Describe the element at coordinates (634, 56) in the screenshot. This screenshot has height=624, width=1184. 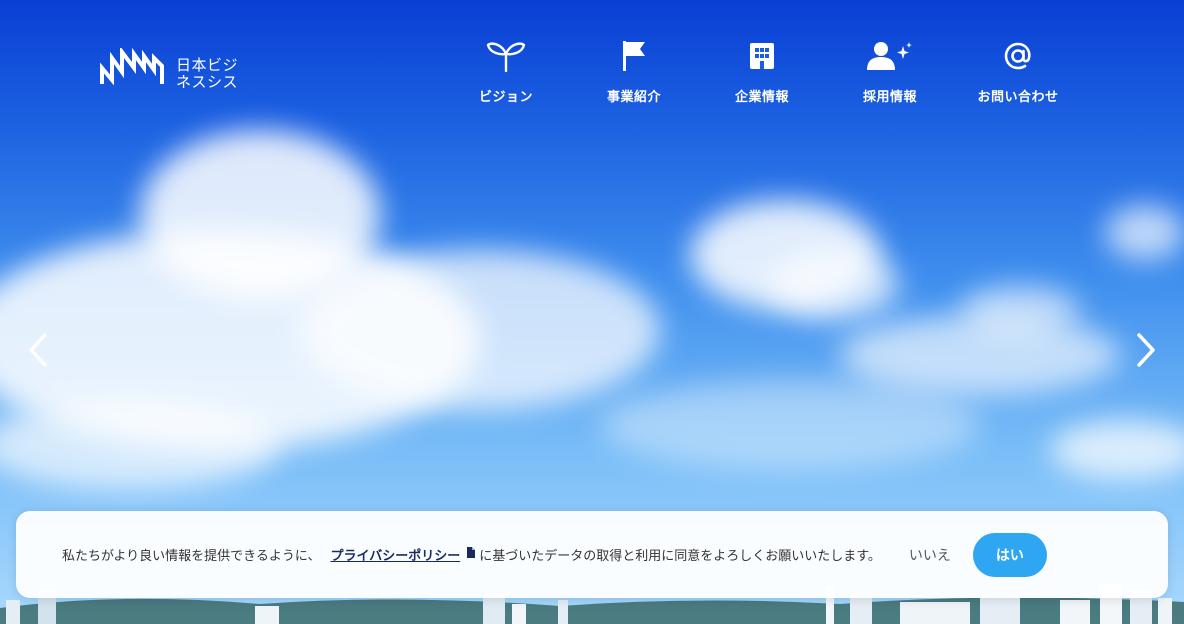
I see `flag-icon` at that location.